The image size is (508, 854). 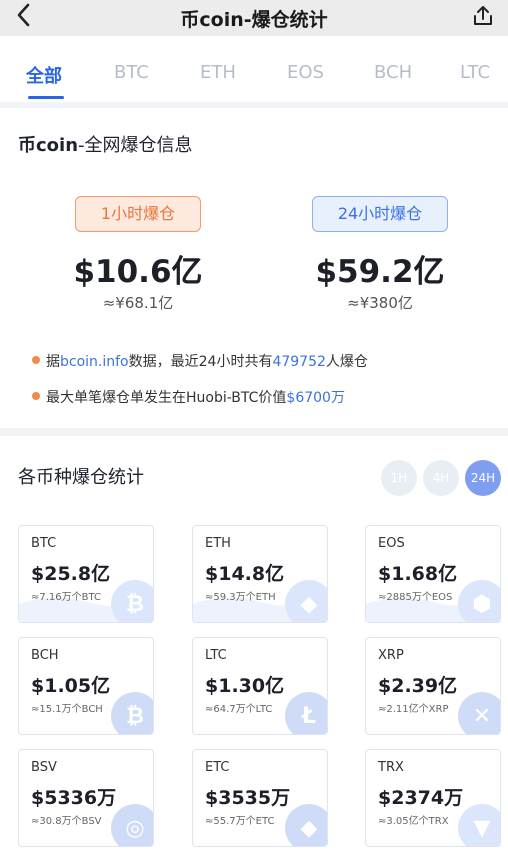 What do you see at coordinates (380, 272) in the screenshot?
I see `day-liquidation-value: $59.2亿` at bounding box center [380, 272].